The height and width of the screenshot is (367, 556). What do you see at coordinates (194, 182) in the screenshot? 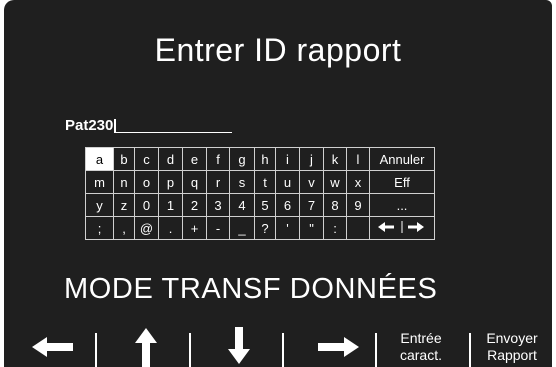
I see `key-q: q` at bounding box center [194, 182].